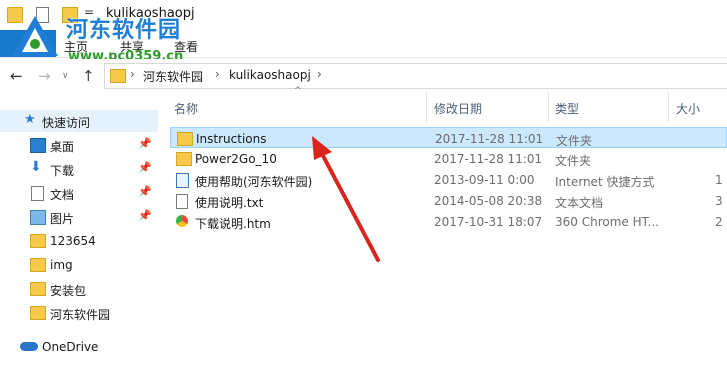 Image resolution: width=727 pixels, height=366 pixels. I want to click on file-row-instructions: Instructions 2017-11-28 11:01 文件夹, so click(448, 137).